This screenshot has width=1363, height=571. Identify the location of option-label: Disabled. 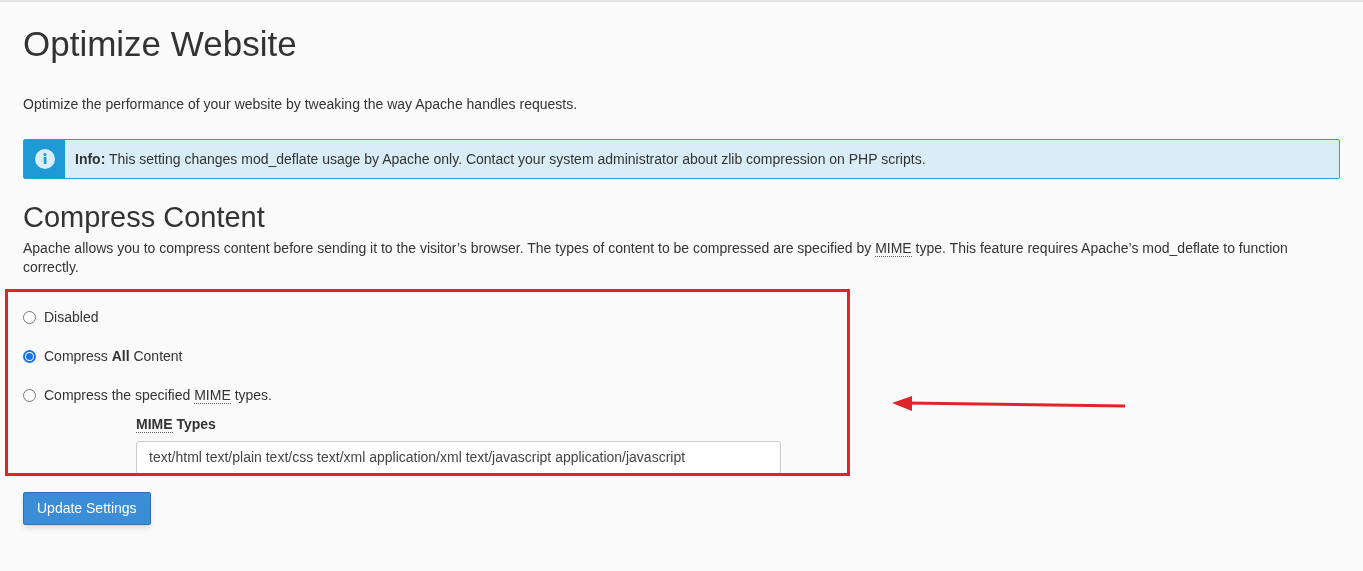
(71, 317).